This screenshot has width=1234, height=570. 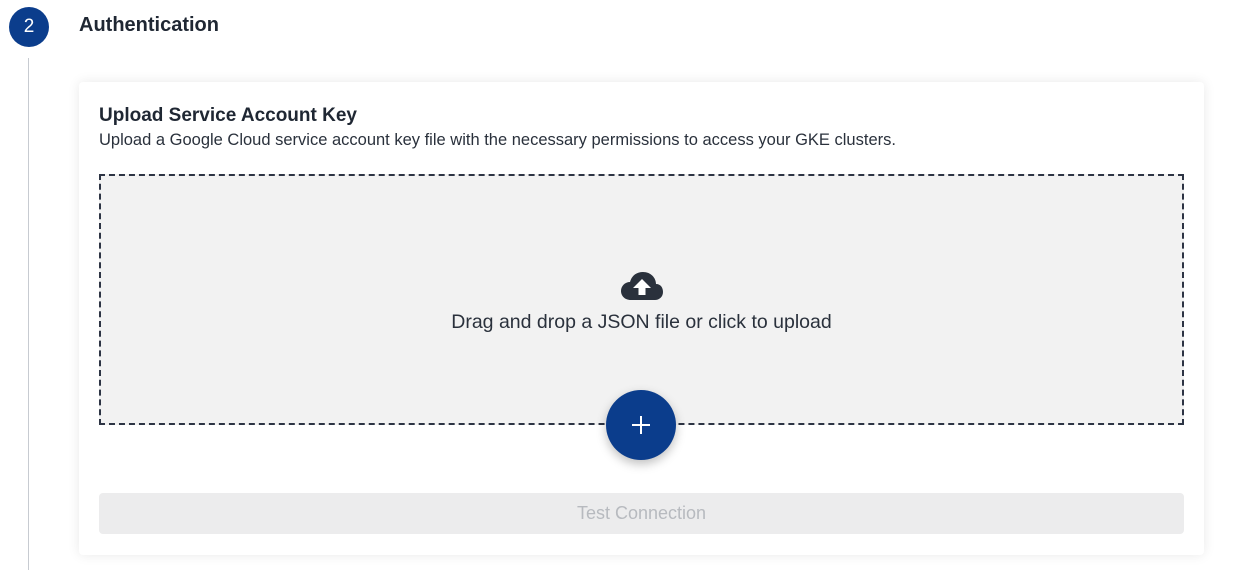 I want to click on step-connector-line, so click(x=28, y=314).